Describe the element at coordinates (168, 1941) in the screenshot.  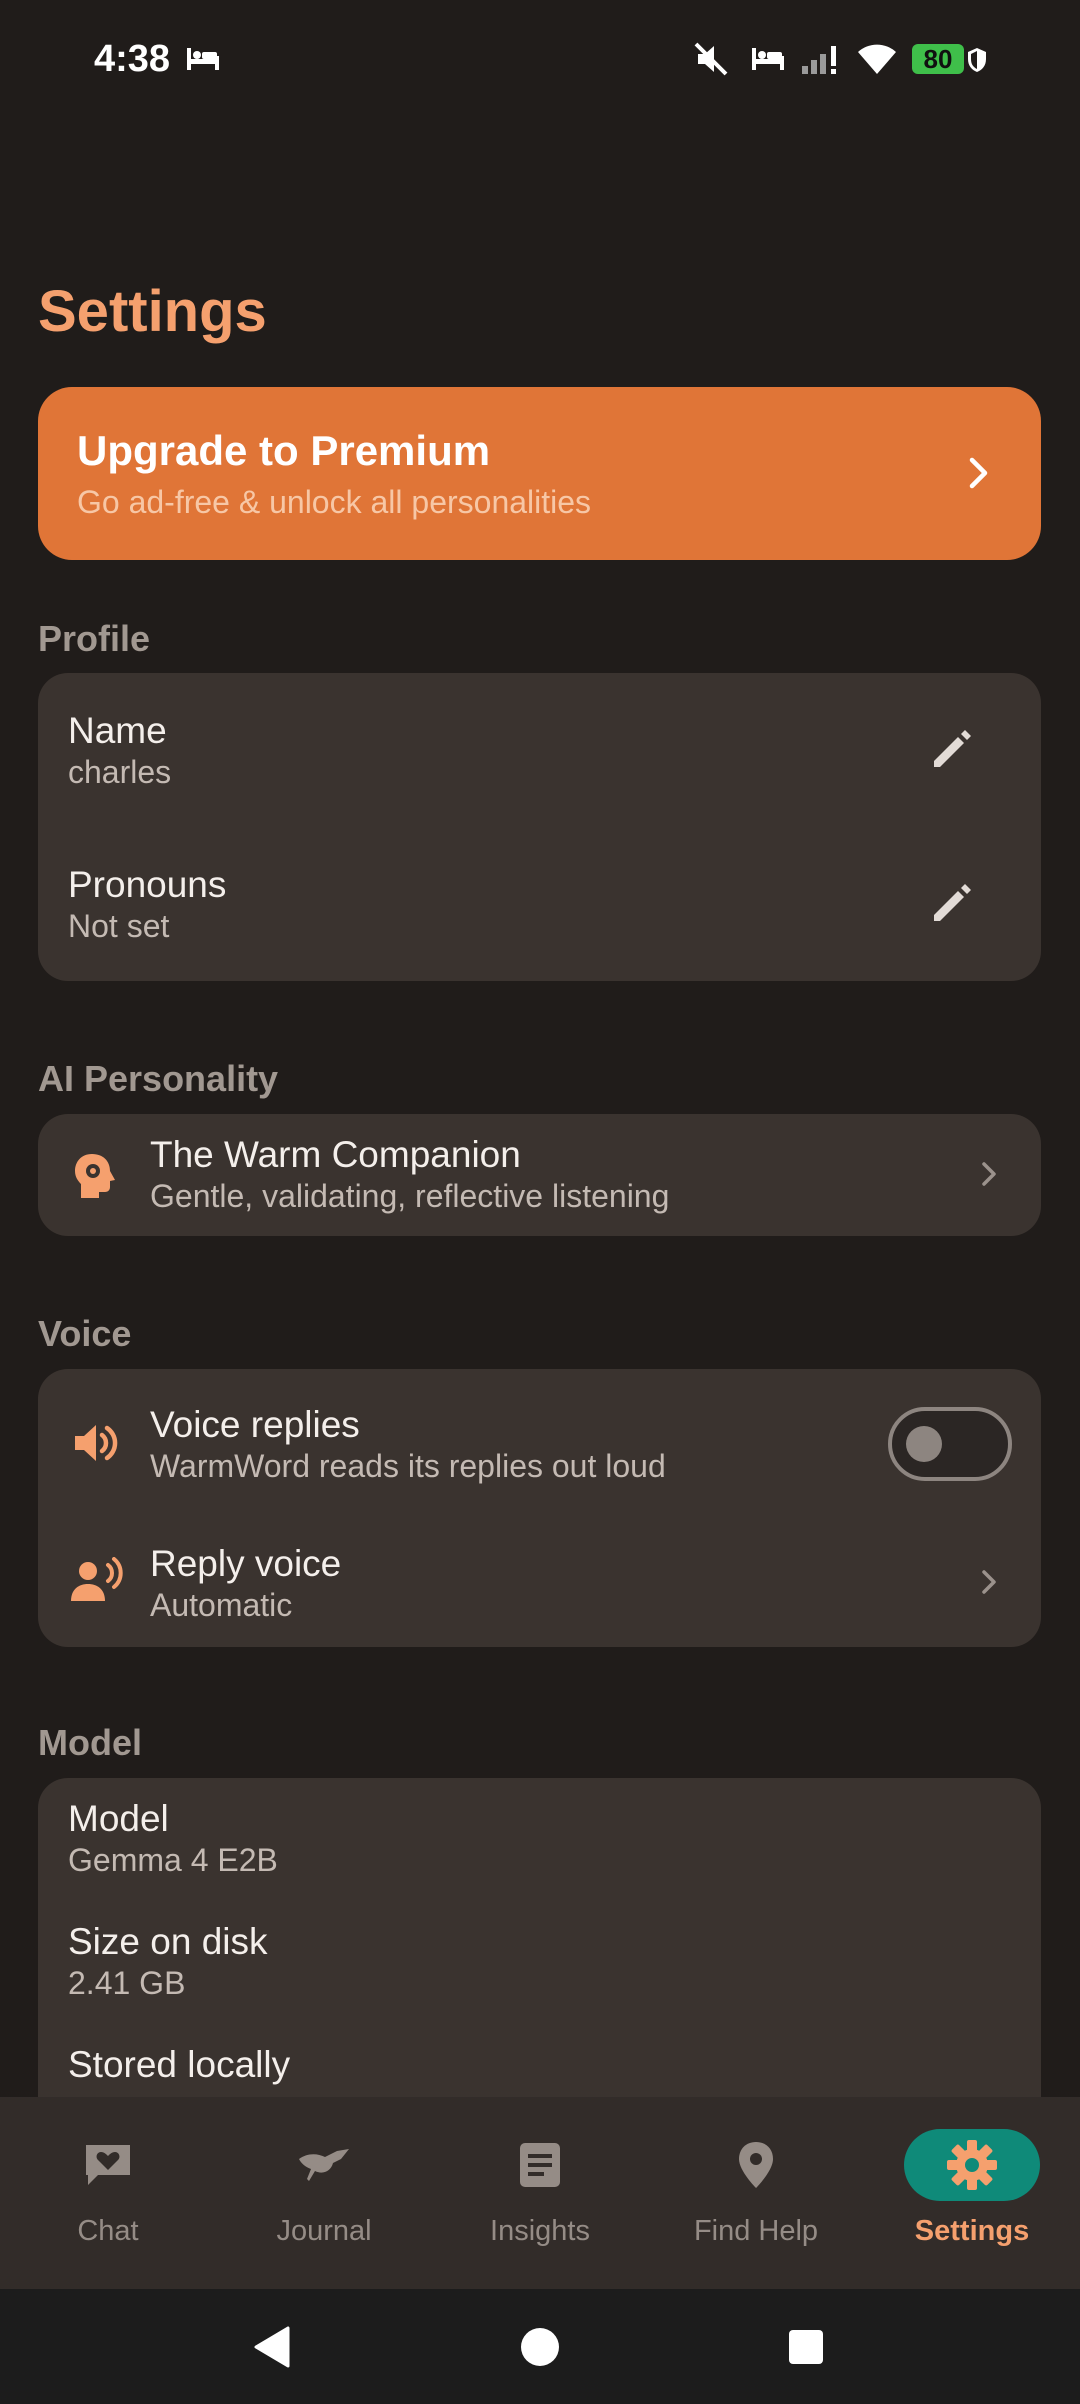
I see `model-size-title: Size on disk` at that location.